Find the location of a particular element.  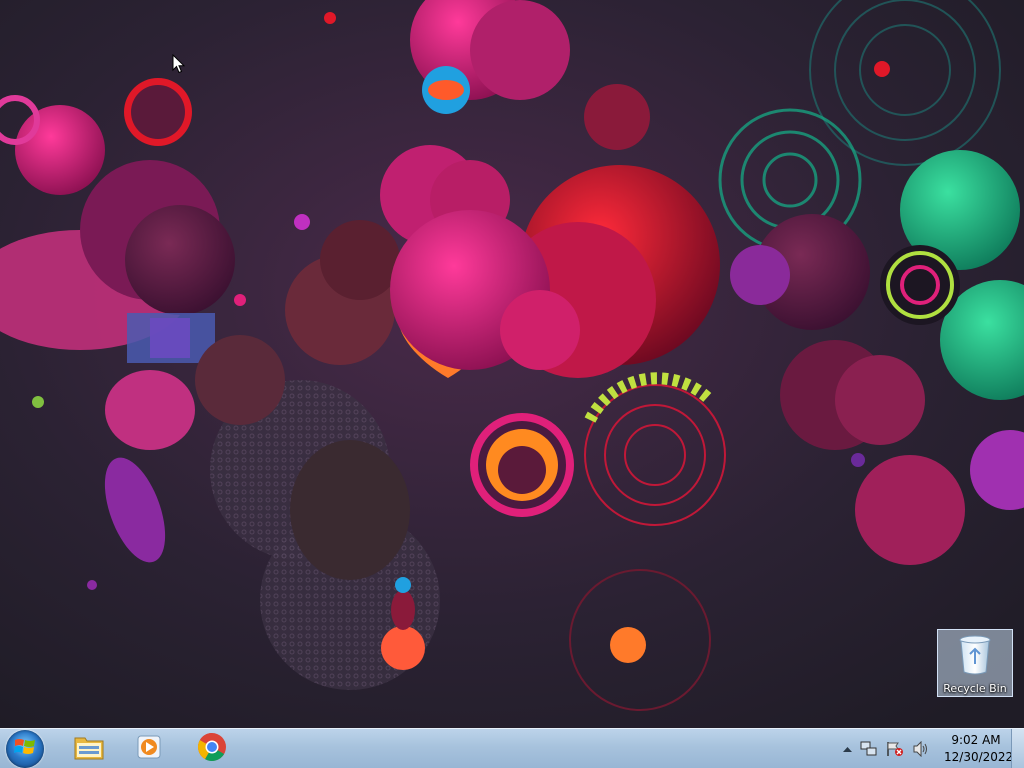

start-button is located at coordinates (25, 749).